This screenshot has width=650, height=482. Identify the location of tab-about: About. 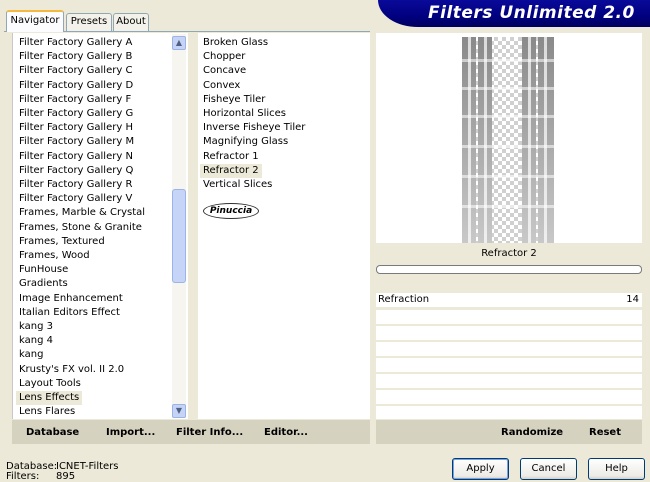
(131, 22).